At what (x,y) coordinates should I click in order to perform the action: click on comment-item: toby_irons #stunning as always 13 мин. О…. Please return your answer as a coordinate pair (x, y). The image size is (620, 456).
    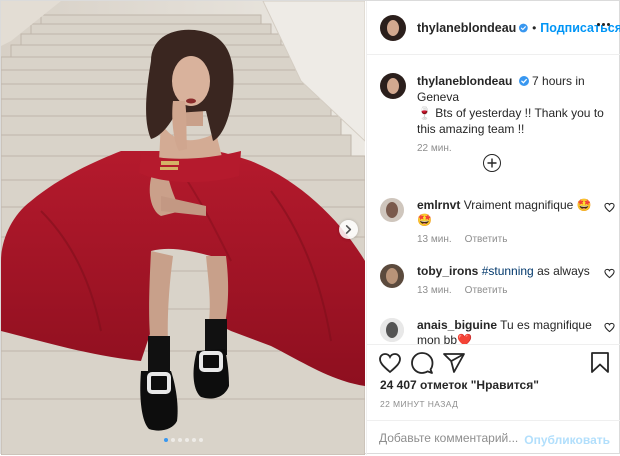
    Looking at the image, I should click on (497, 280).